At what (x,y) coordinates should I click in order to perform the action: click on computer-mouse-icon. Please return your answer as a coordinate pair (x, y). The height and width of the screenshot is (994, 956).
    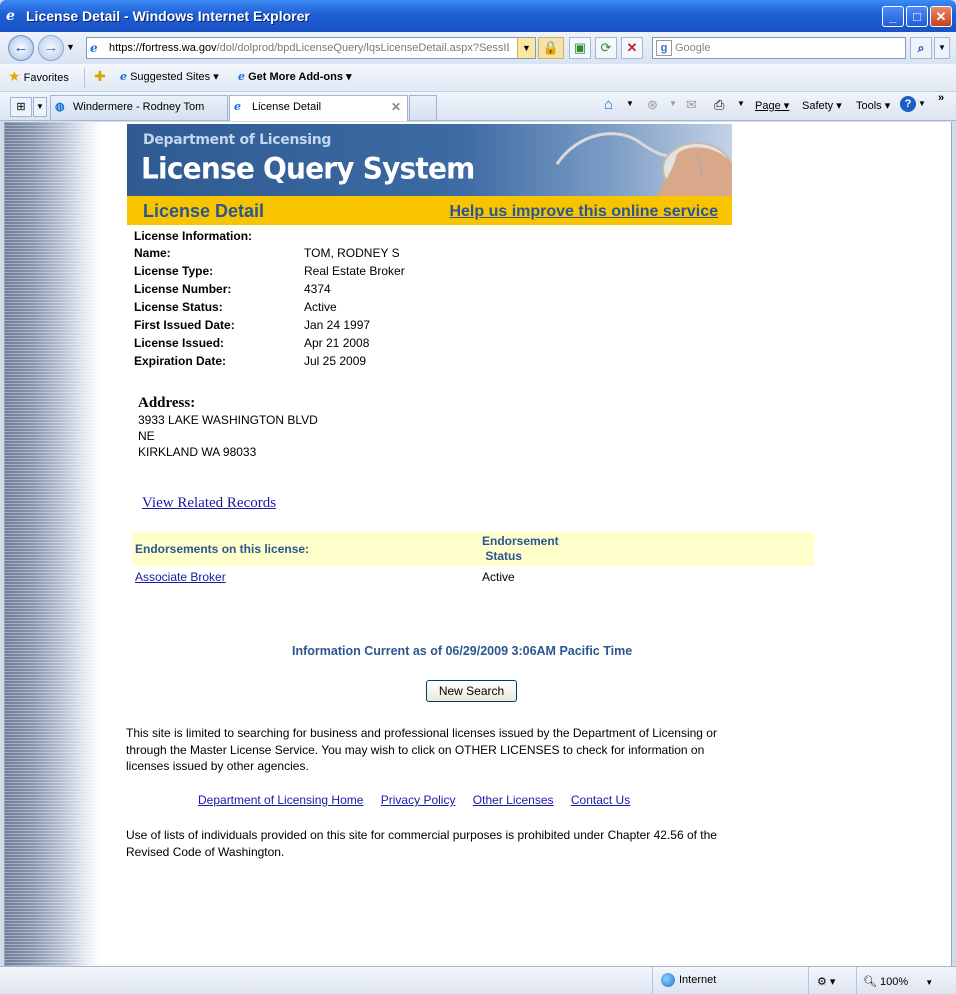
    Looking at the image, I should click on (643, 164).